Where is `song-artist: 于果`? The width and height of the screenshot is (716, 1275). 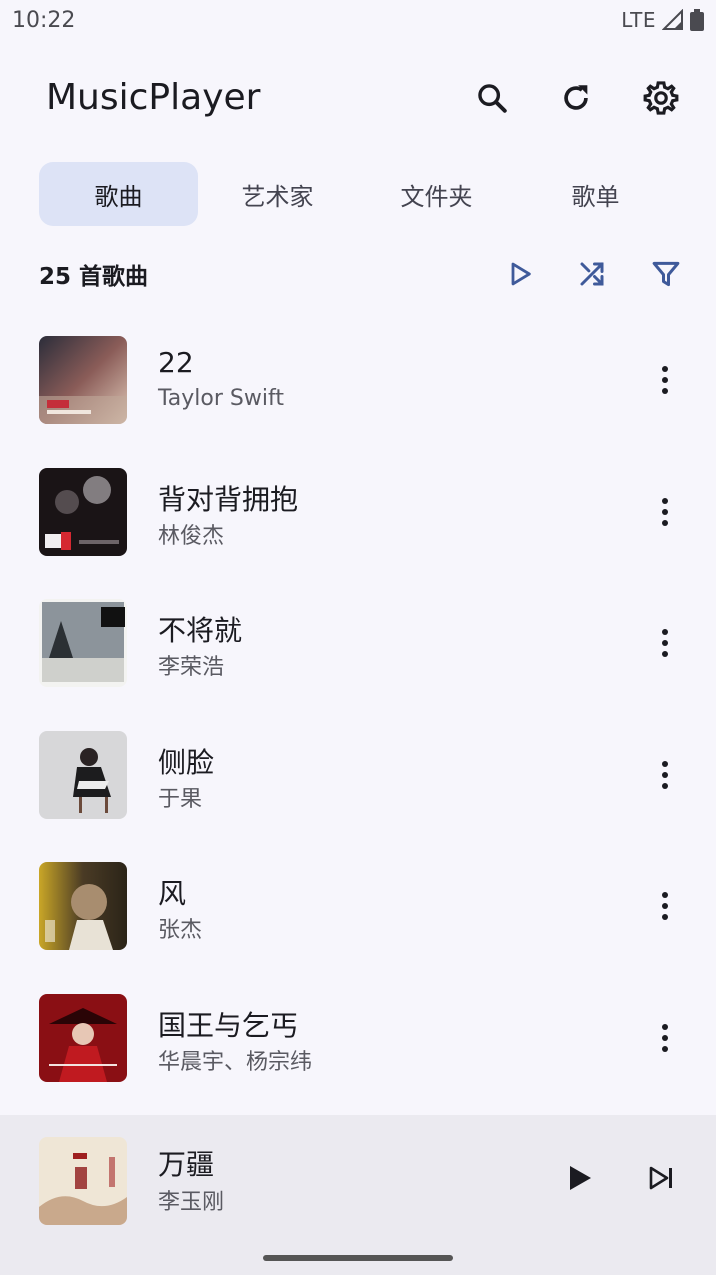
song-artist: 于果 is located at coordinates (180, 799).